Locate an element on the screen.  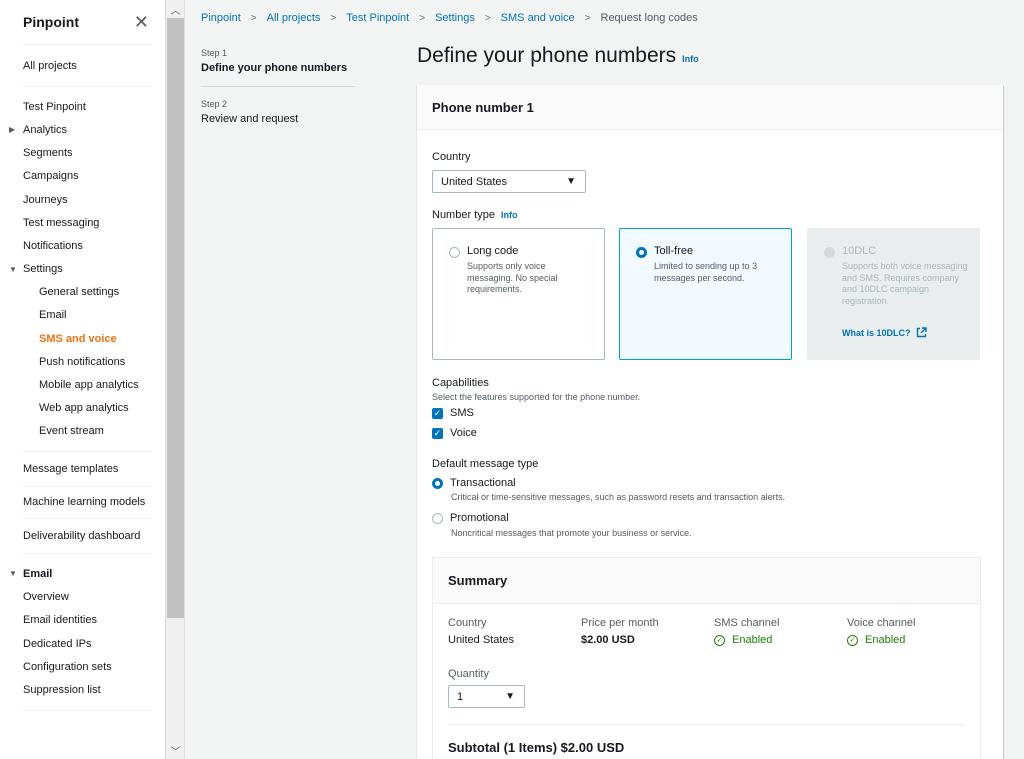
sidebar-item-email-settings: Email is located at coordinates (82, 315).